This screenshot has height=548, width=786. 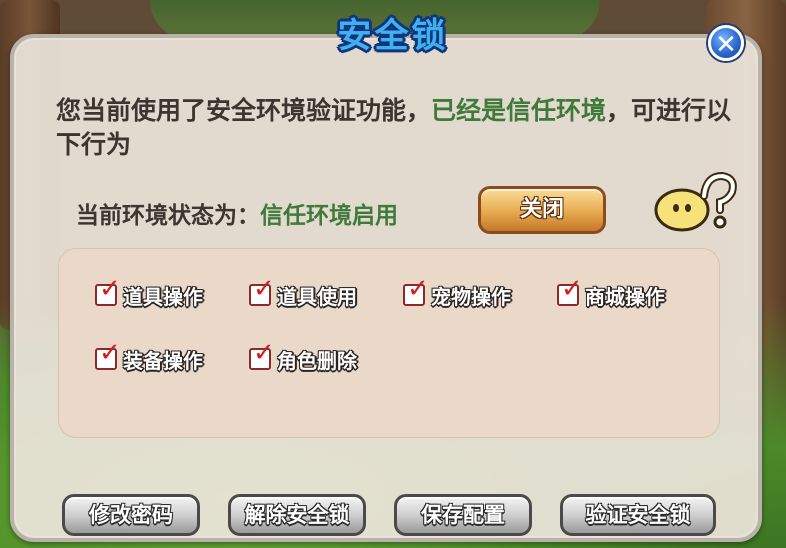 I want to click on dialog-title: 安全锁, so click(x=393, y=36).